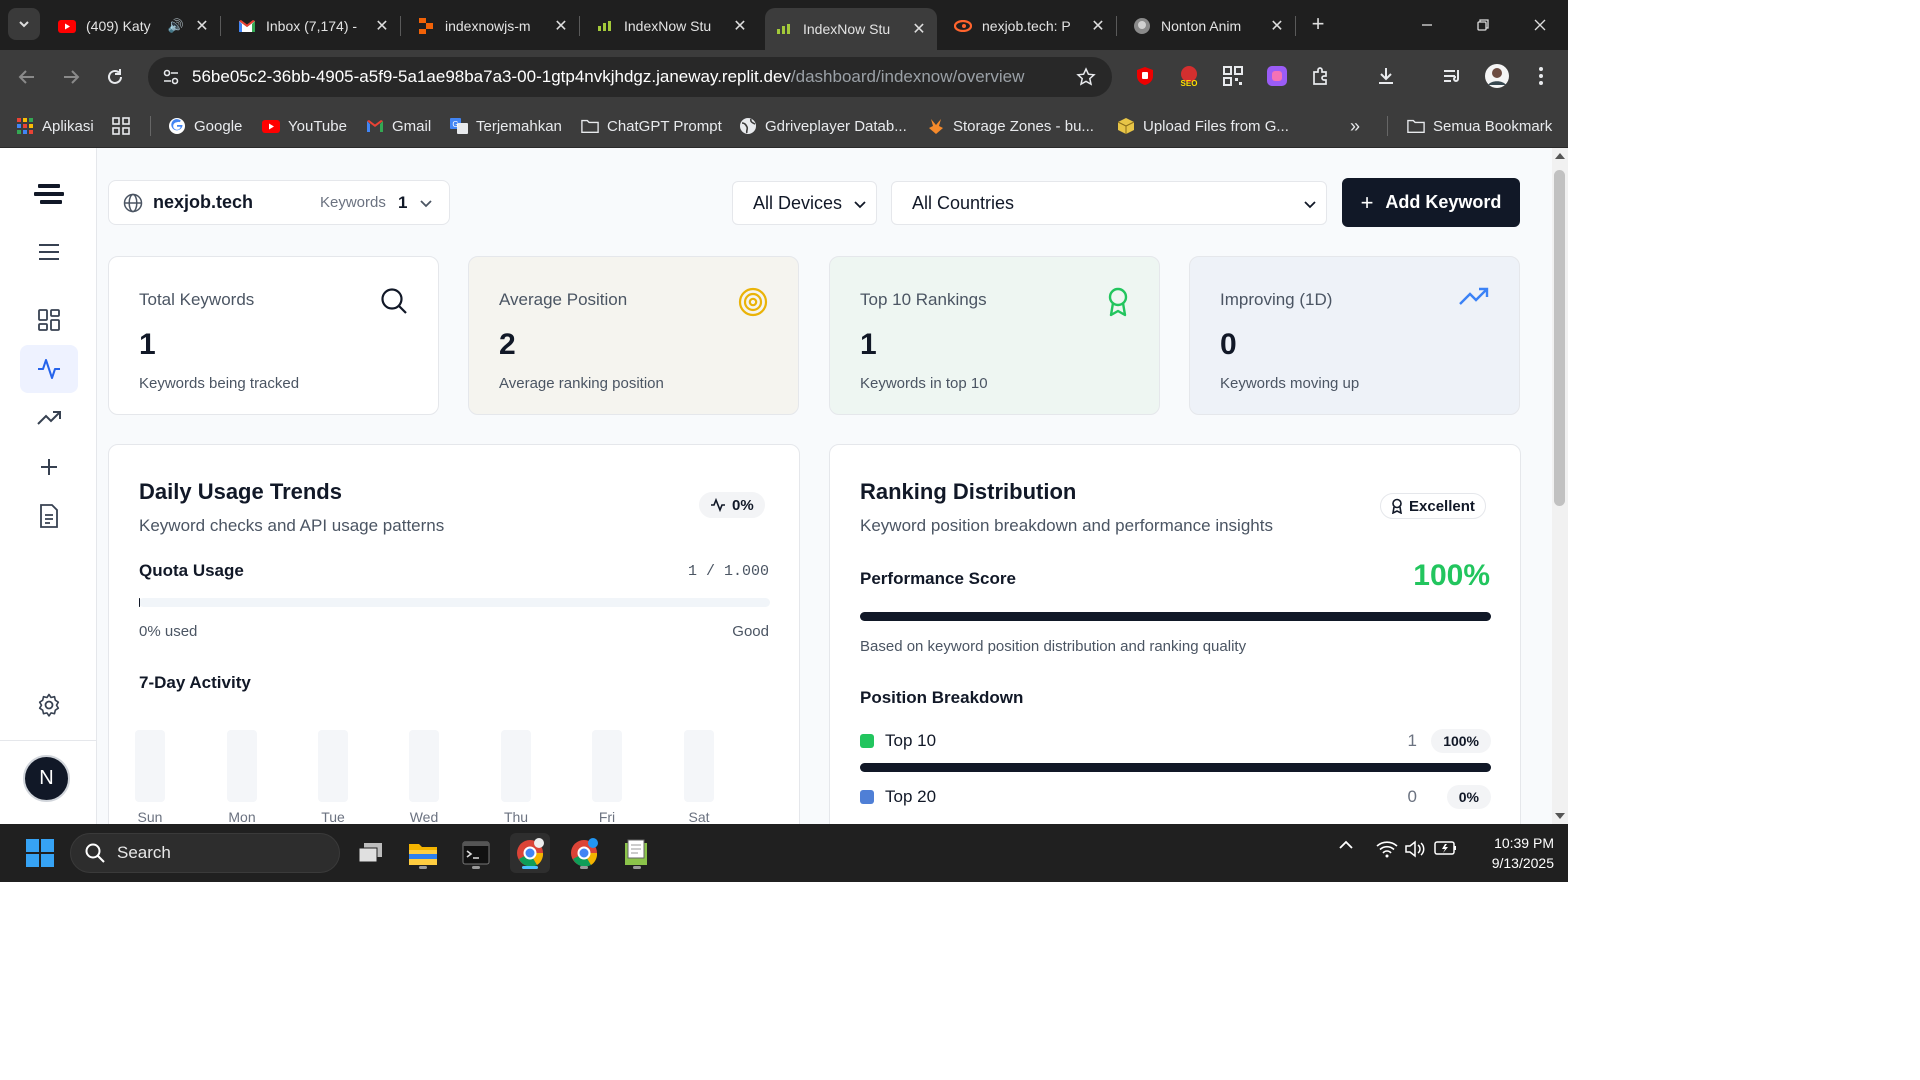  I want to click on file-explorer-icon, so click(423, 853).